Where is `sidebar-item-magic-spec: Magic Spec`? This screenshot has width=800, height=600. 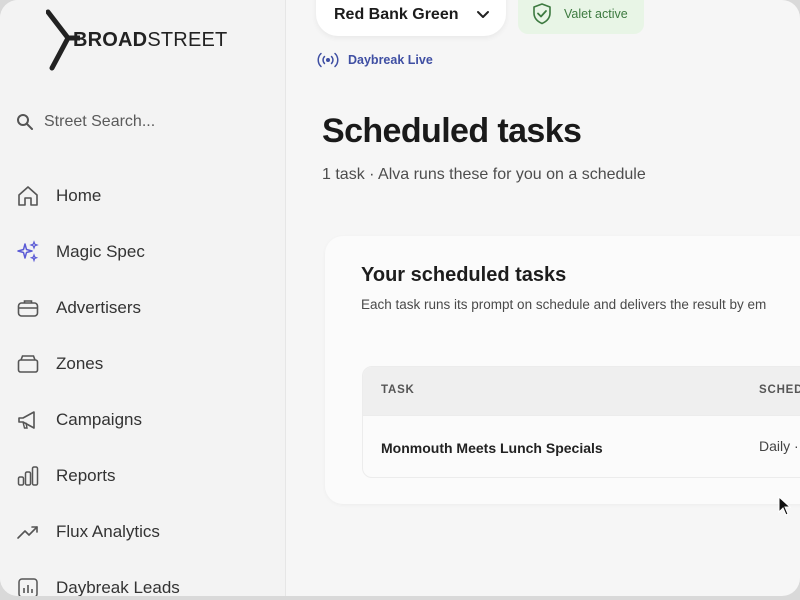
sidebar-item-magic-spec: Magic Spec is located at coordinates (143, 252).